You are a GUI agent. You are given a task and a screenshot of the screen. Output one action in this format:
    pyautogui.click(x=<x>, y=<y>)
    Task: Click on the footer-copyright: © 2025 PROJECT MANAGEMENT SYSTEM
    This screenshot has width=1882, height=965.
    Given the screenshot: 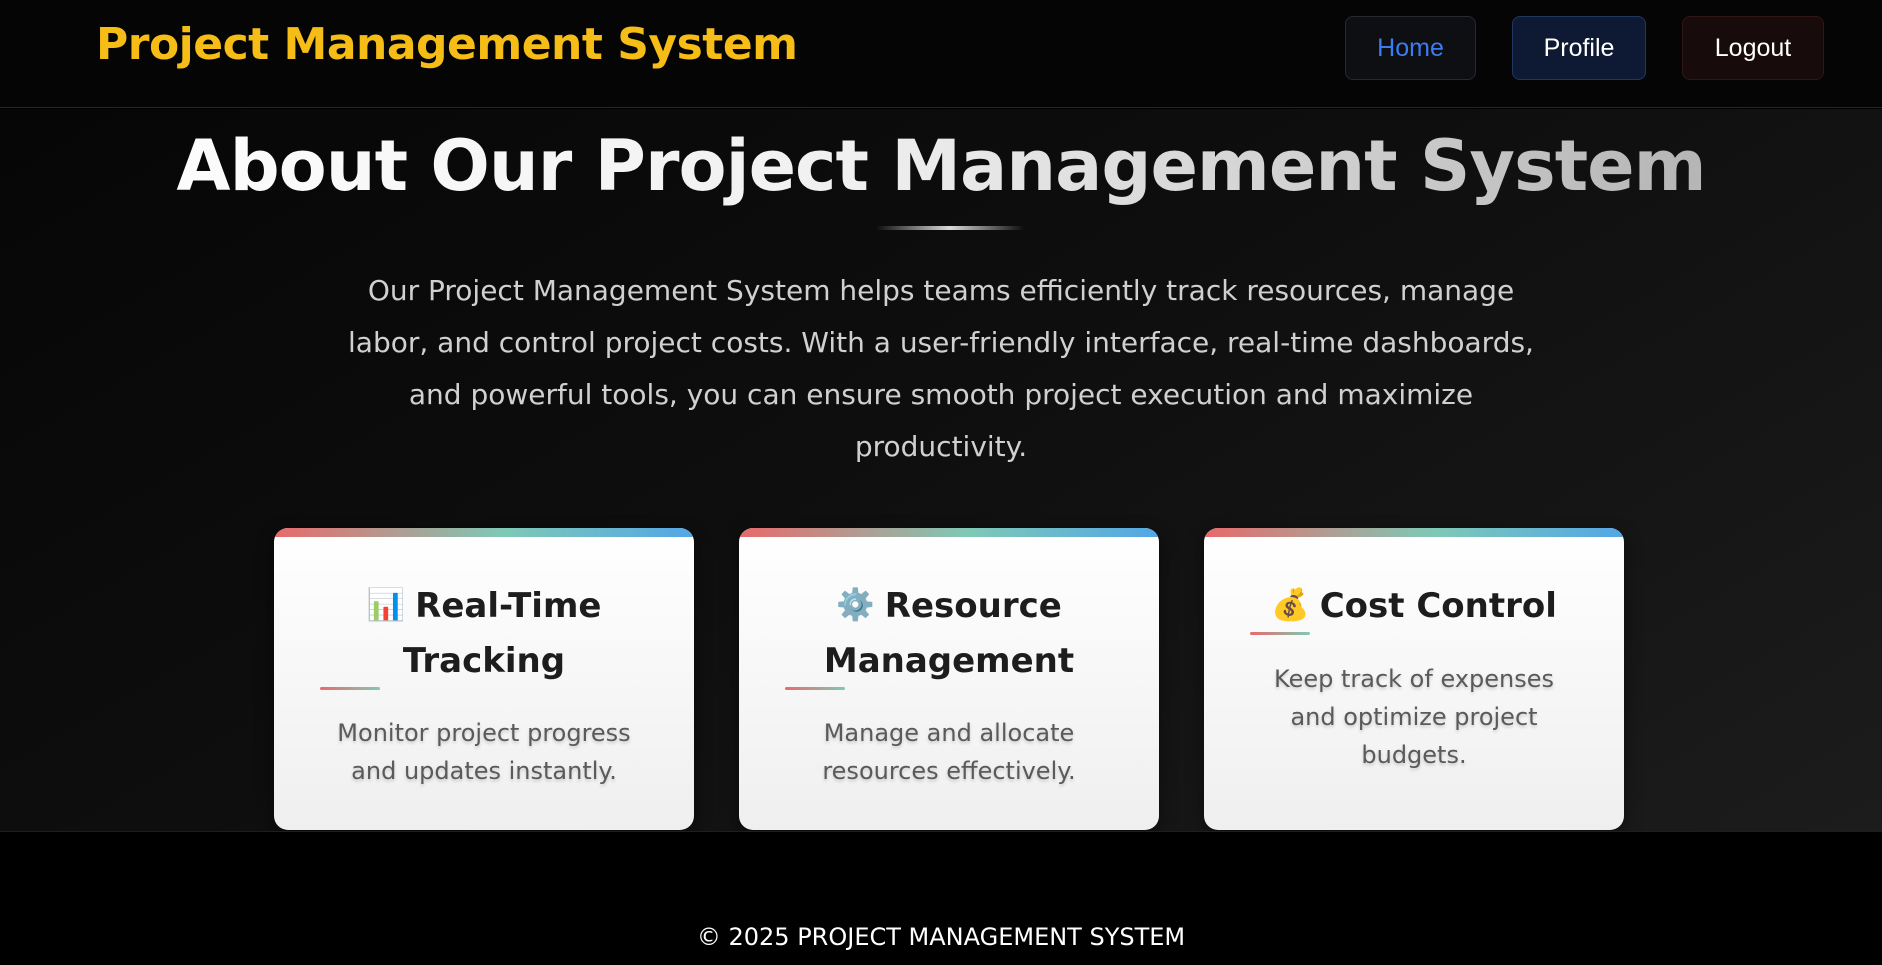 What is the action you would take?
    pyautogui.click(x=941, y=937)
    